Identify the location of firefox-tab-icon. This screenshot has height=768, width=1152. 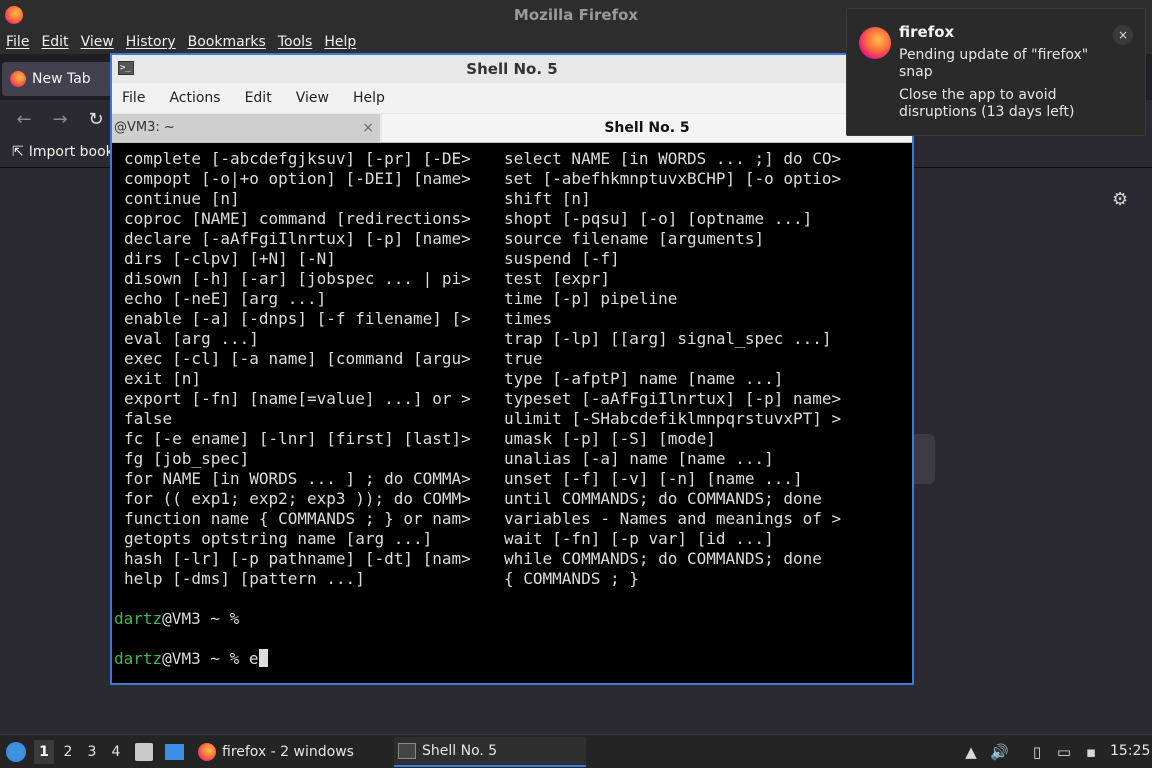
(18, 79).